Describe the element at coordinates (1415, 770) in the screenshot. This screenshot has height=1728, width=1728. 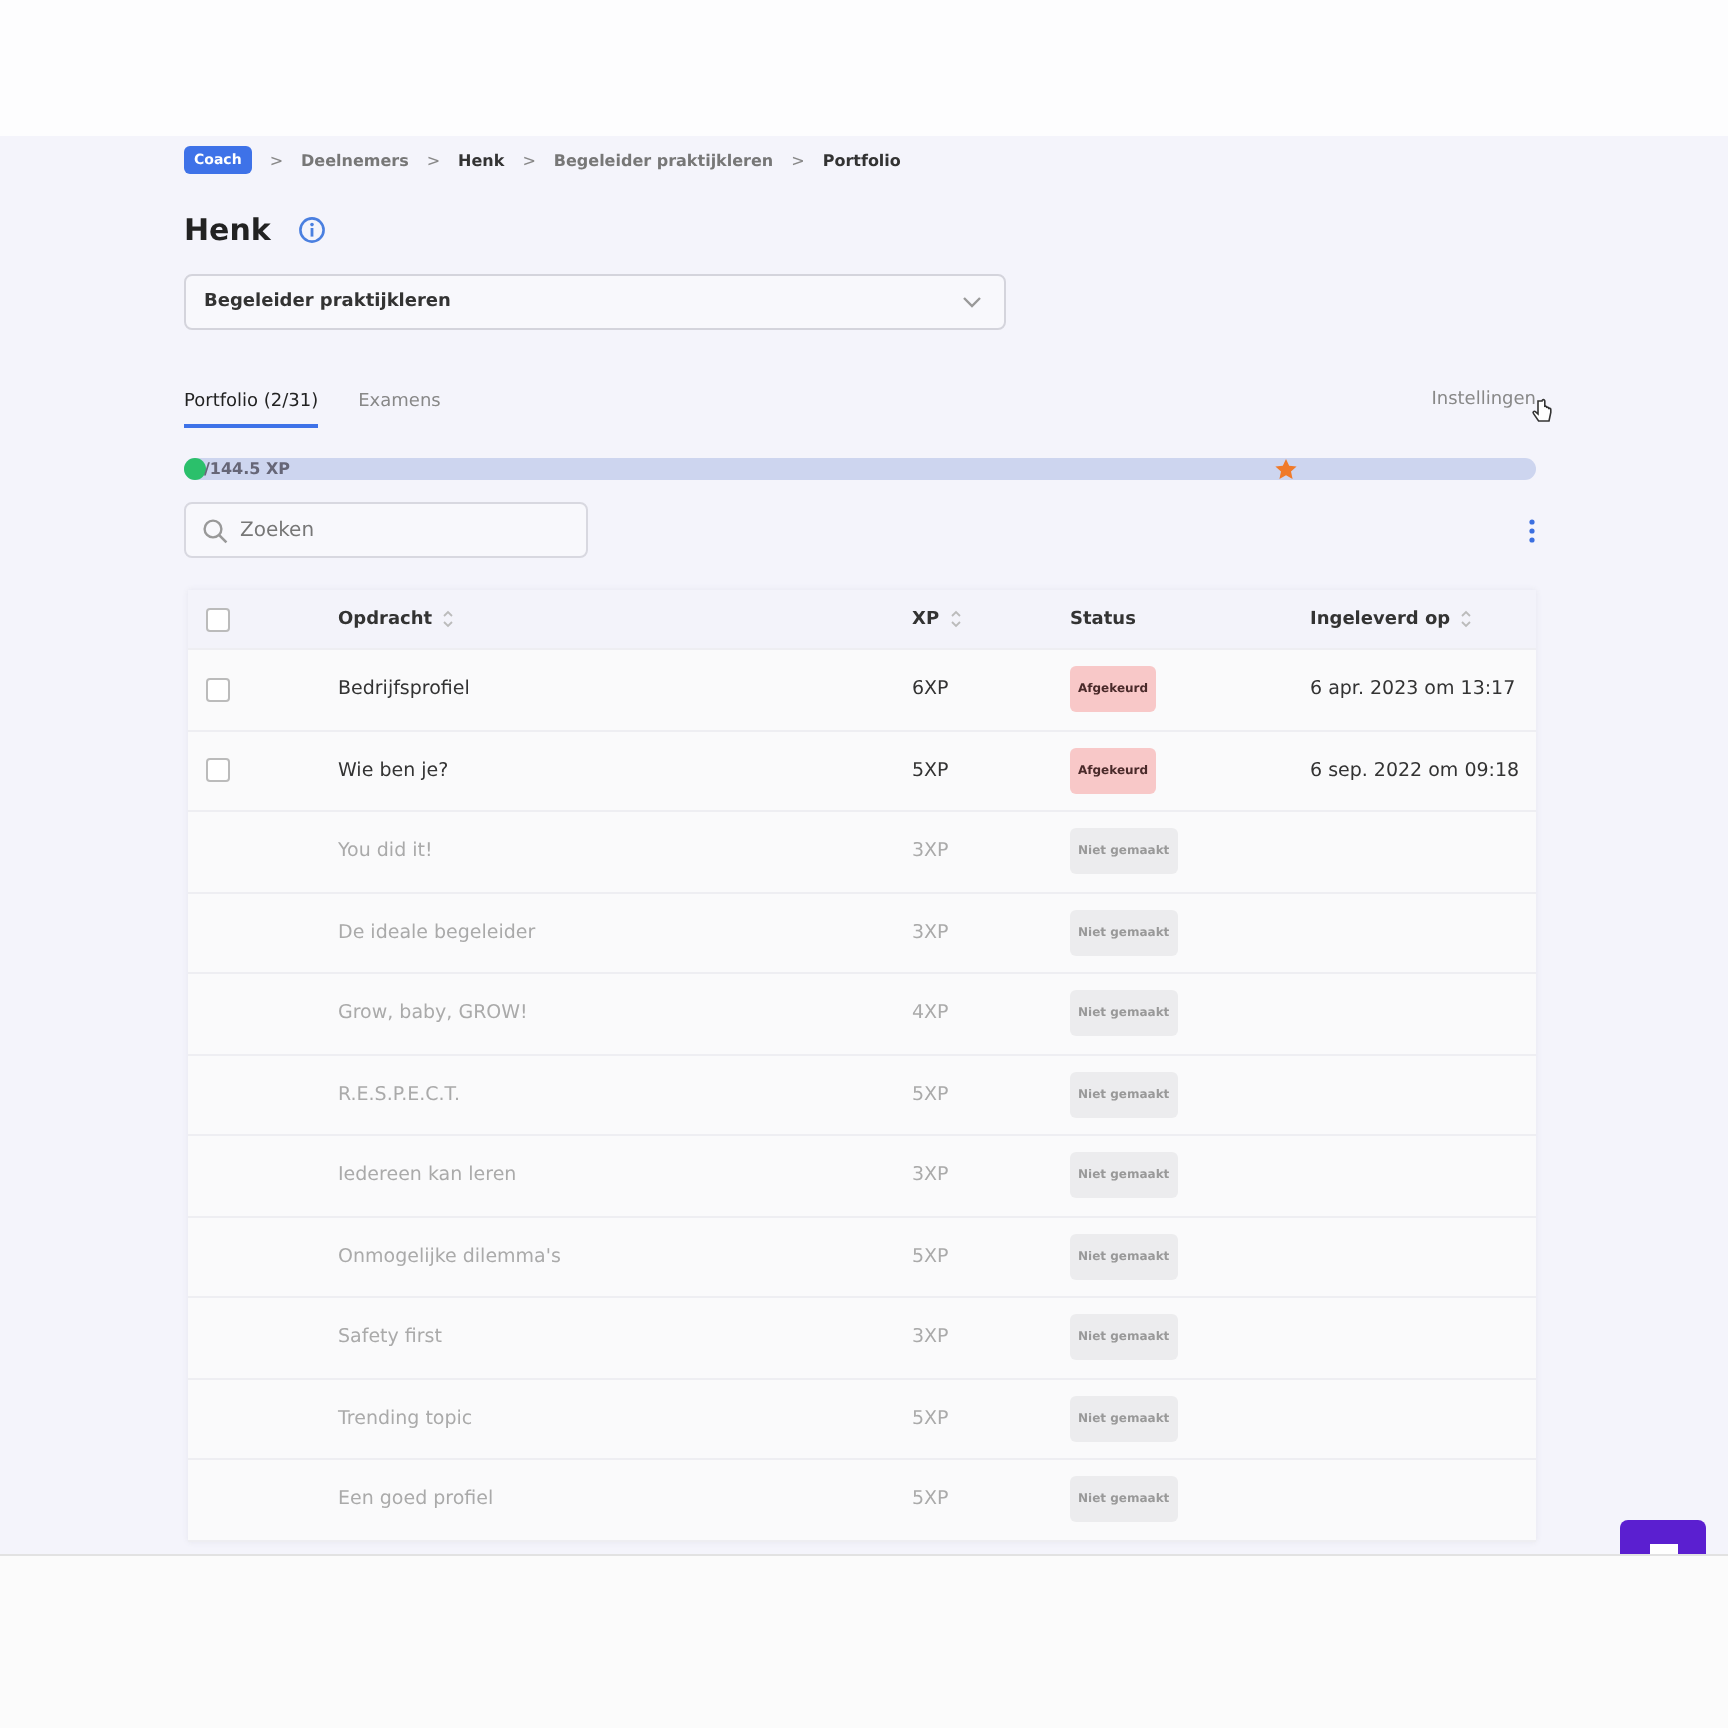
I see `submitted-date: 6 sep. 2022 om 09:18` at that location.